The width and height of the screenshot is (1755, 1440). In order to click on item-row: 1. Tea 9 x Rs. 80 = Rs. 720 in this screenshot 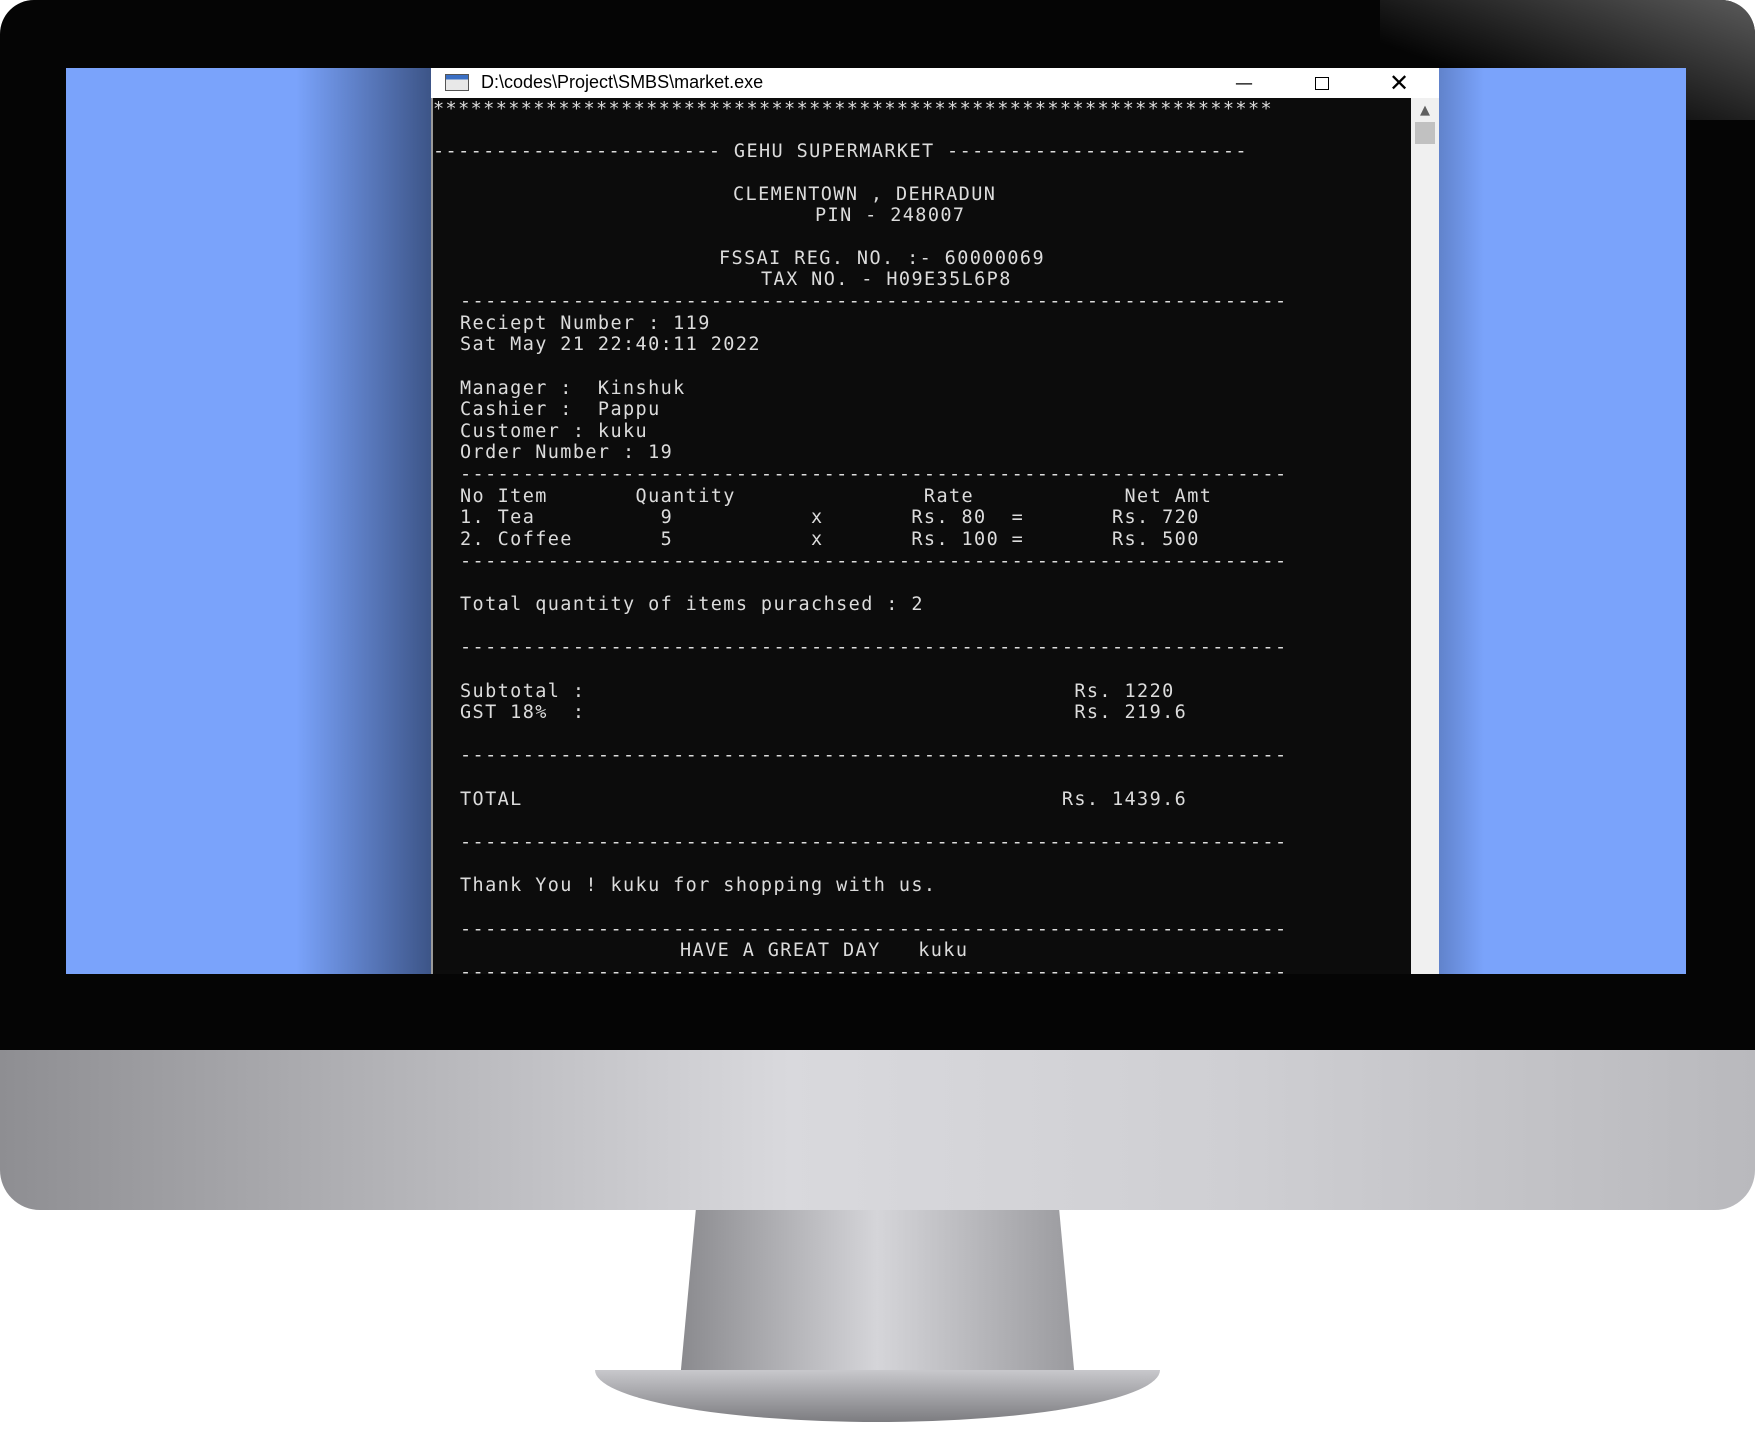, I will do `click(830, 517)`.